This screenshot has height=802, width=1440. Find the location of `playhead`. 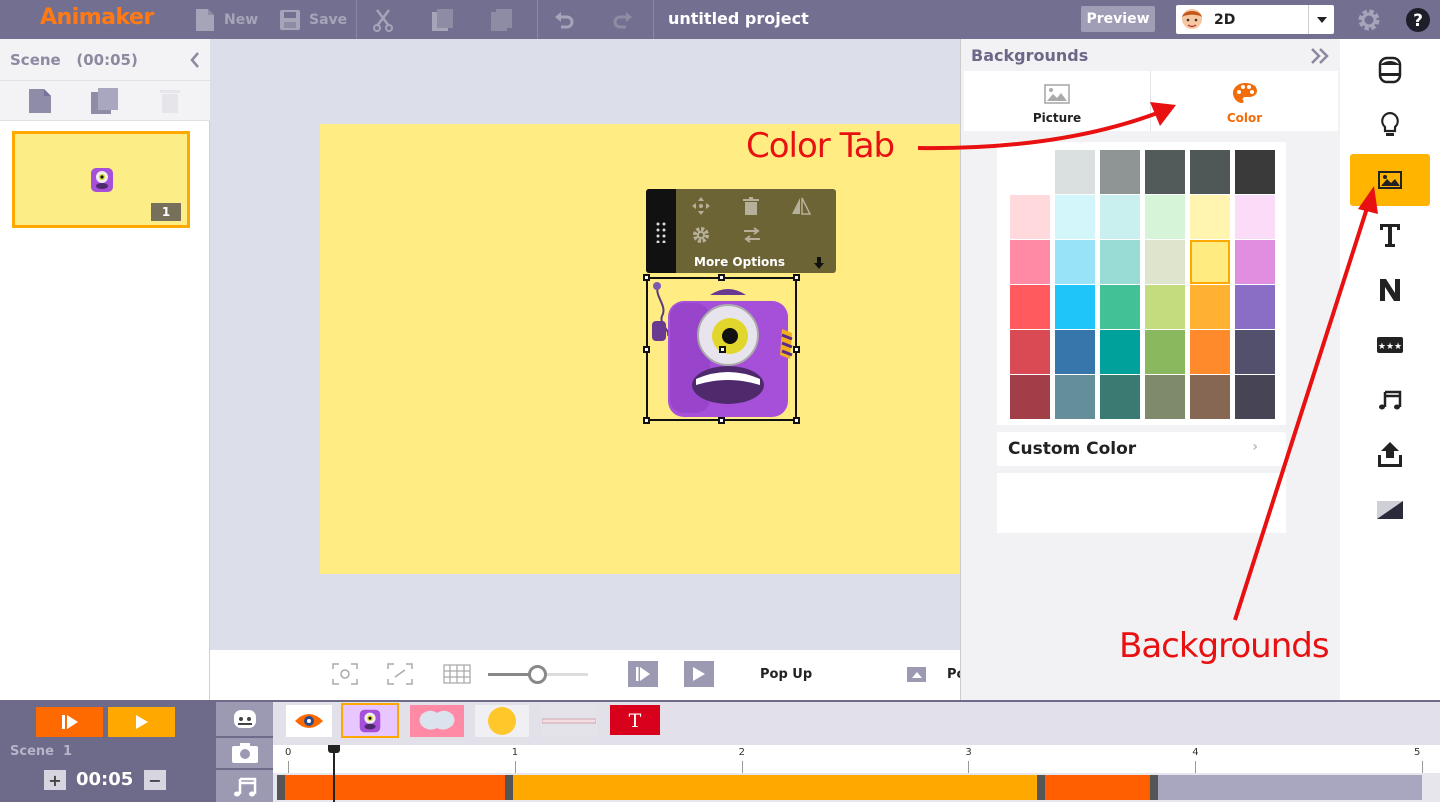

playhead is located at coordinates (334, 773).